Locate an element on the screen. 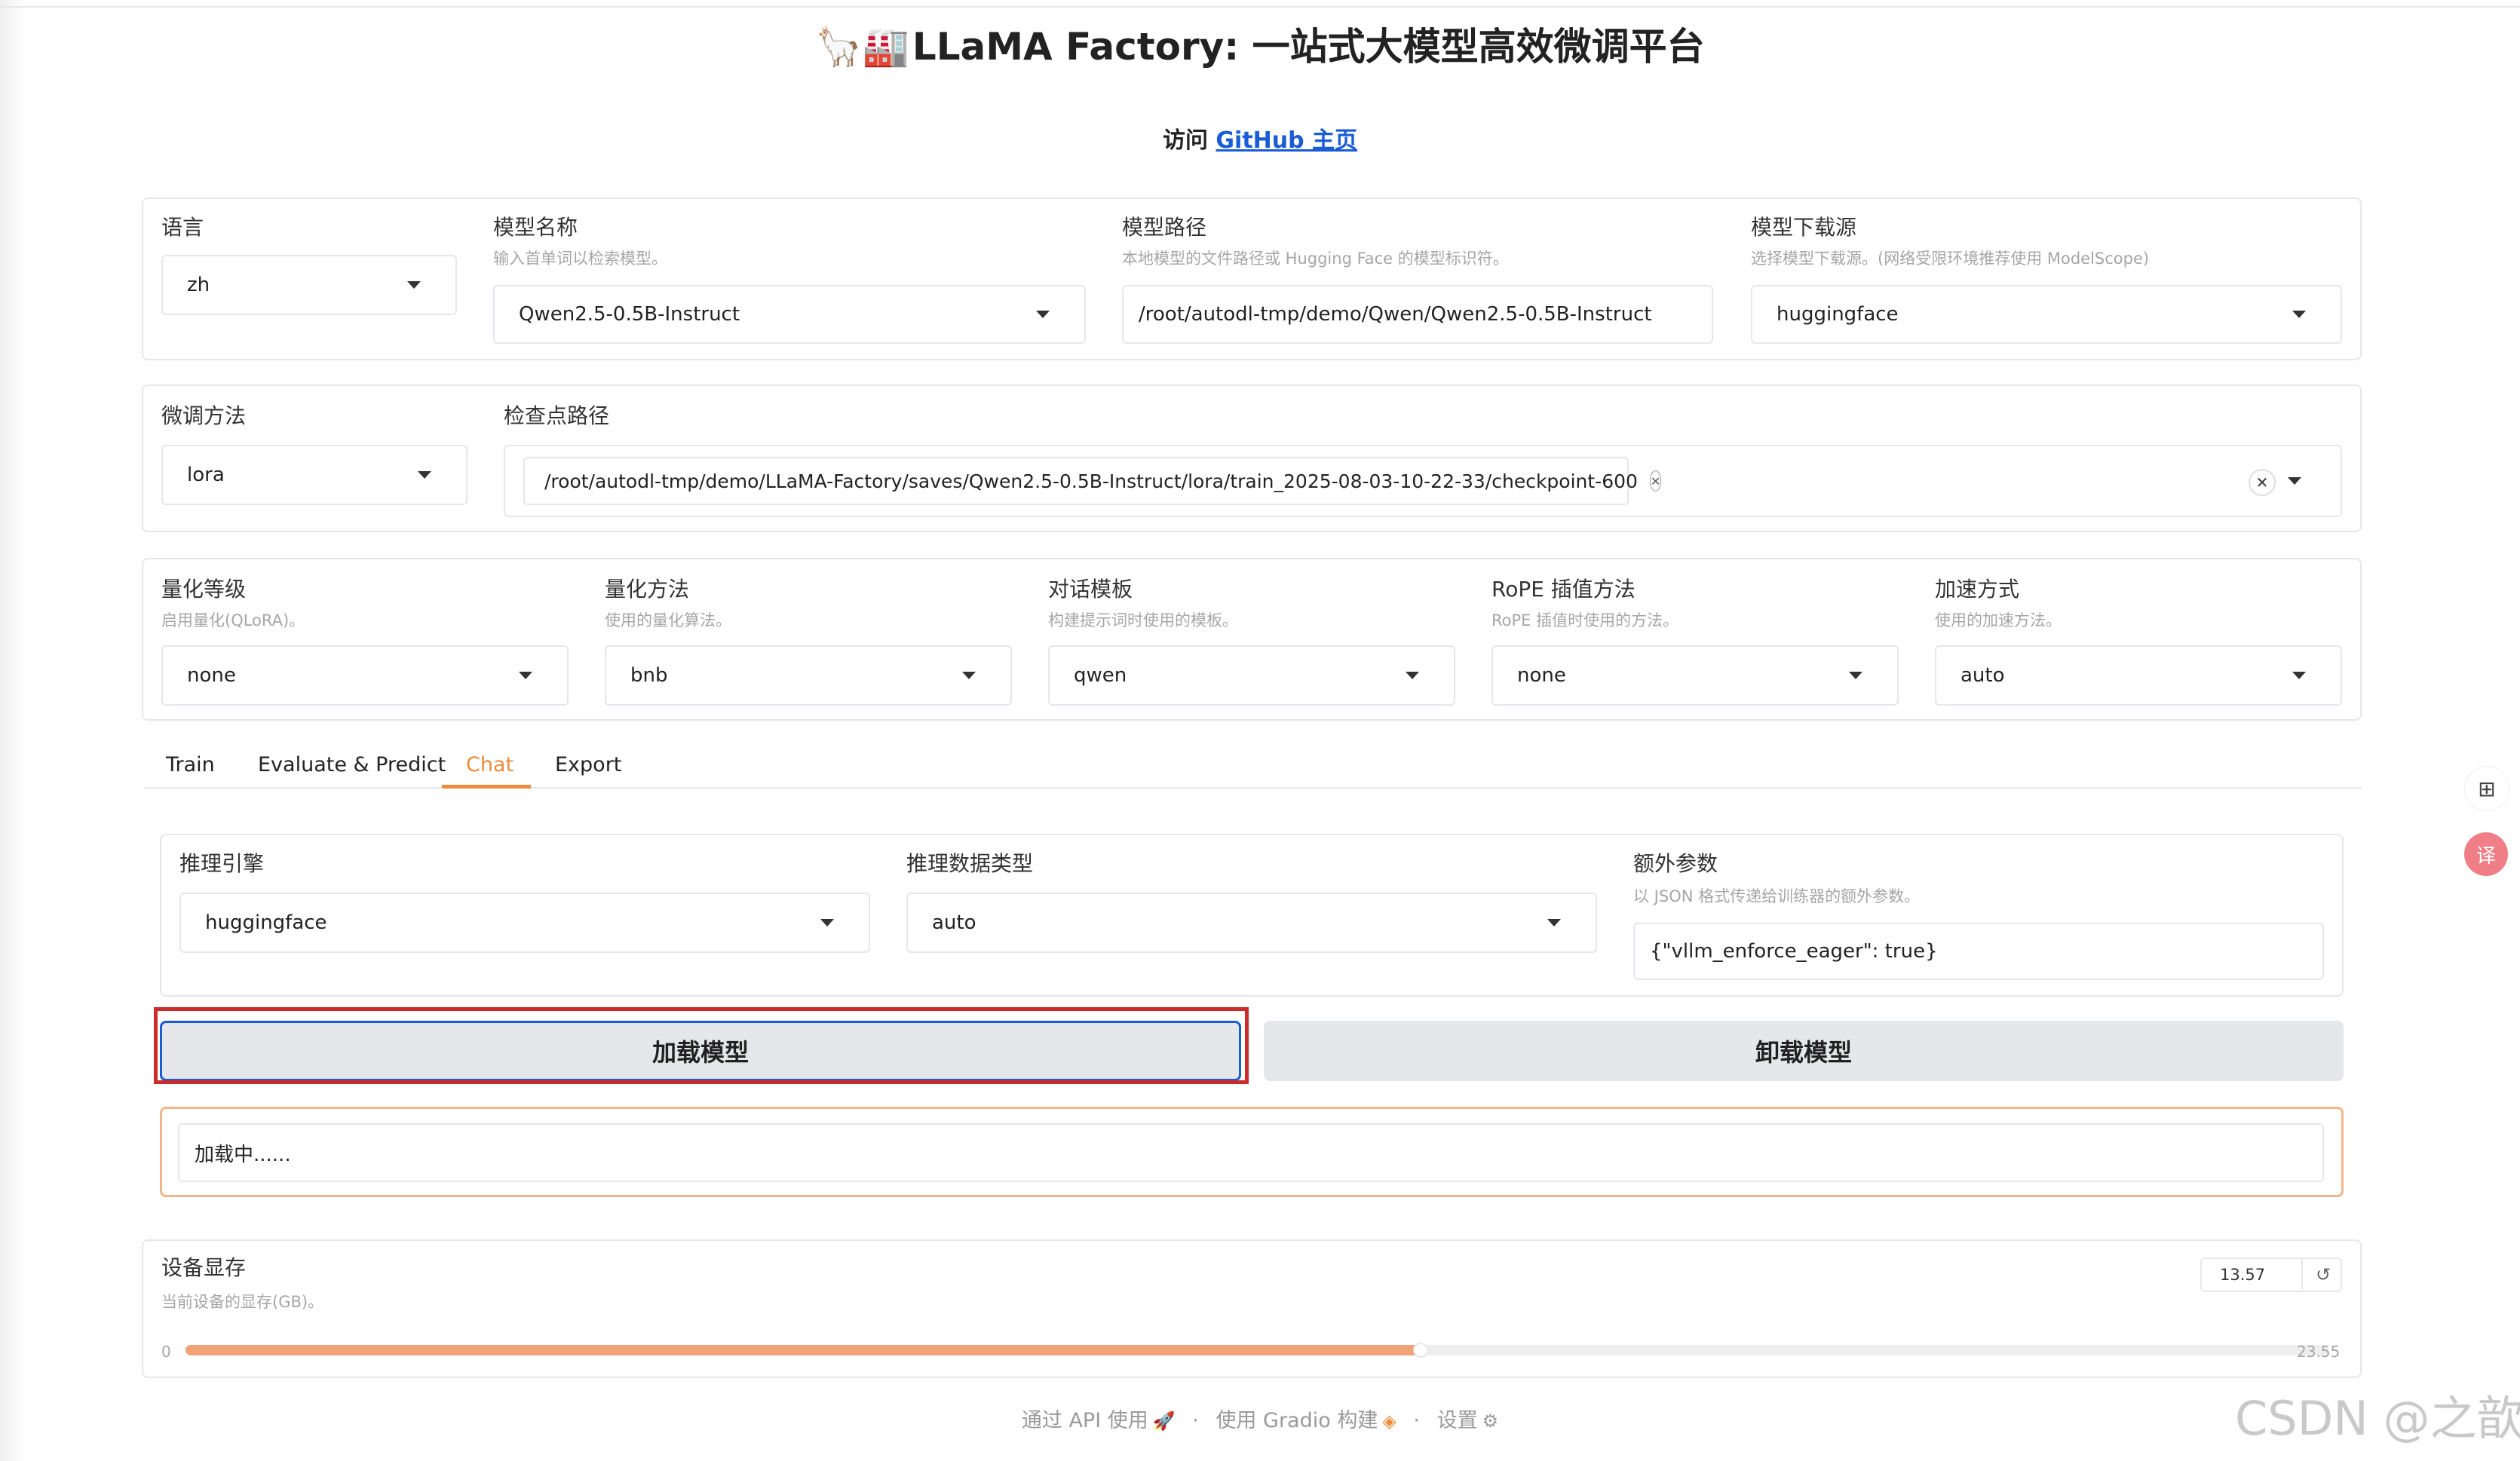 The height and width of the screenshot is (1461, 2520). tab-export: Export is located at coordinates (588, 765).